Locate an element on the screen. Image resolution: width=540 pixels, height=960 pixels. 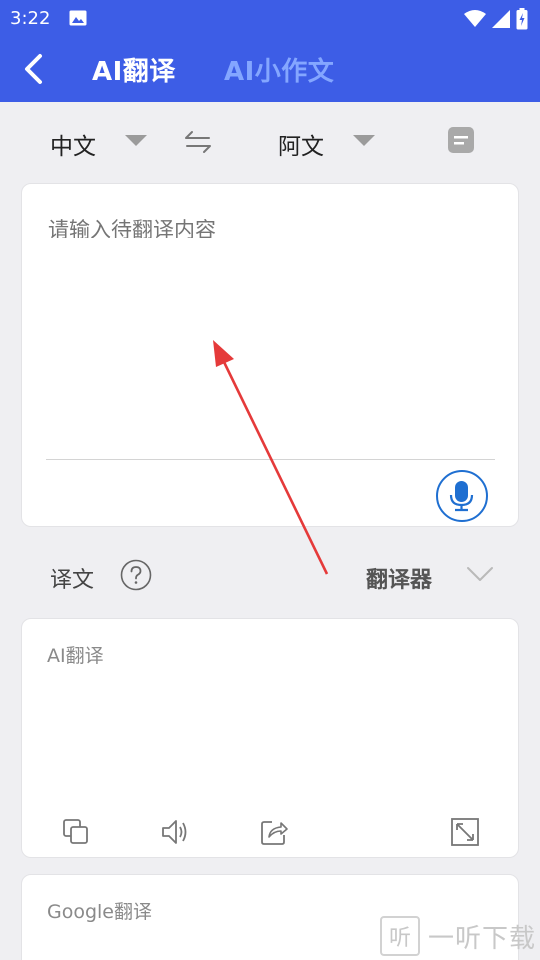
wifi-icon is located at coordinates (475, 18).